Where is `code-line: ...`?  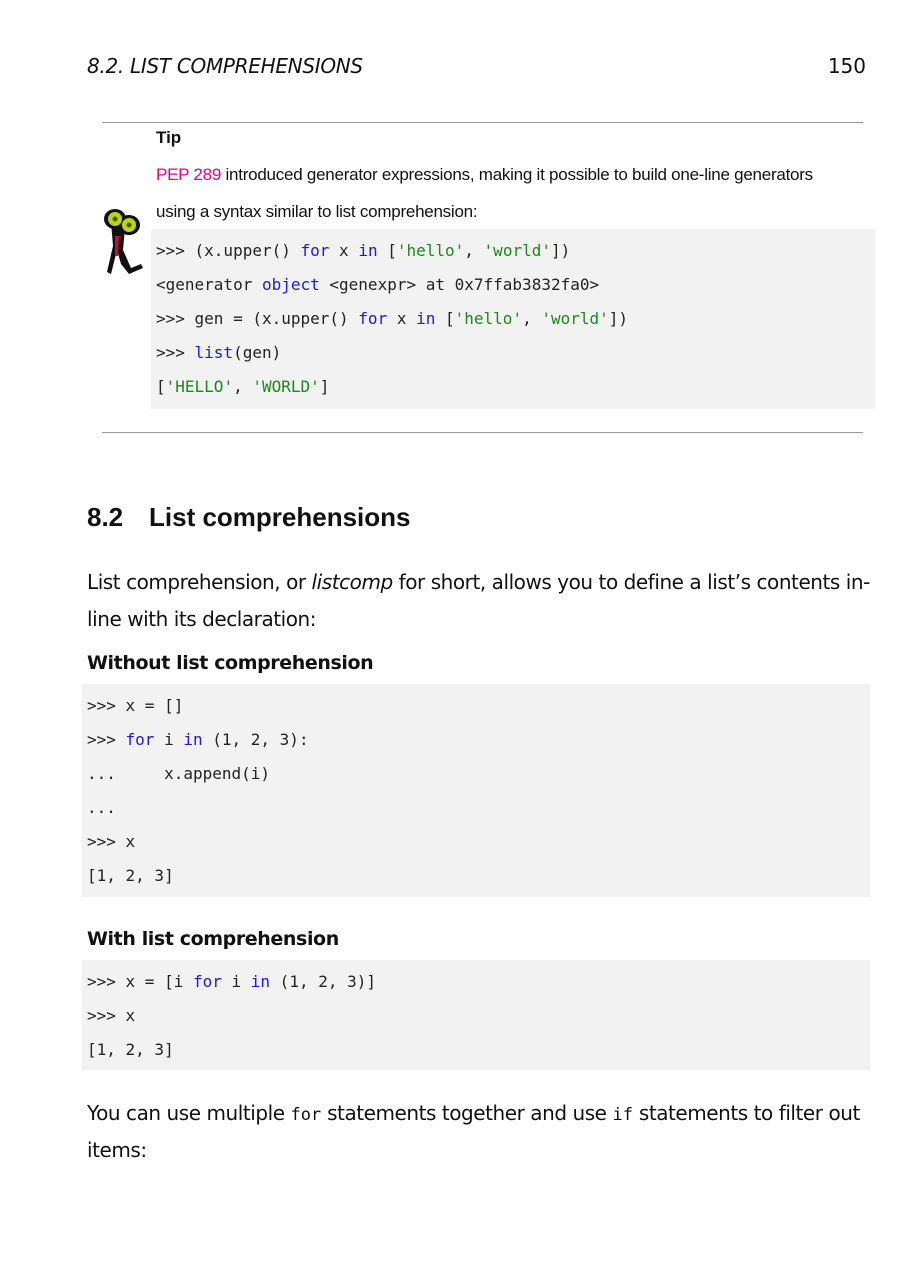
code-line: ... is located at coordinates (101, 807).